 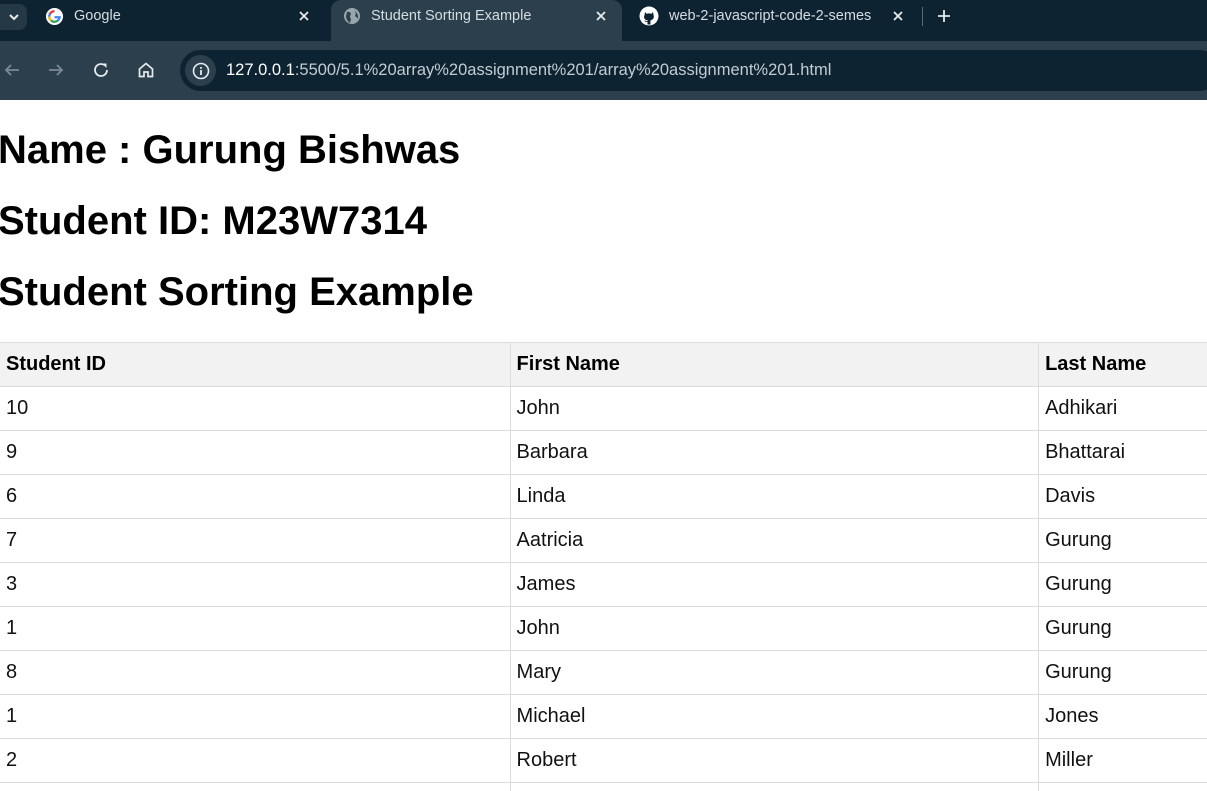 What do you see at coordinates (255, 408) in the screenshot?
I see `cell-student-id: 10` at bounding box center [255, 408].